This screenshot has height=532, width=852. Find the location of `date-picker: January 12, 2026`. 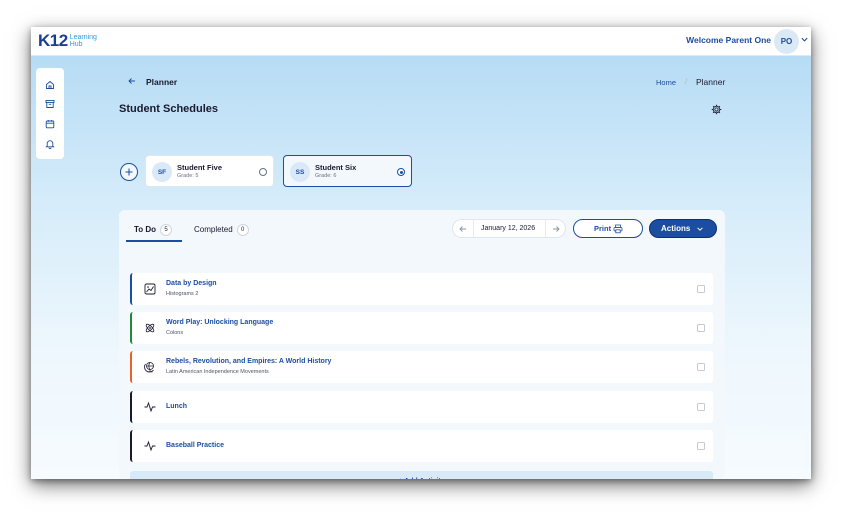

date-picker: January 12, 2026 is located at coordinates (509, 228).